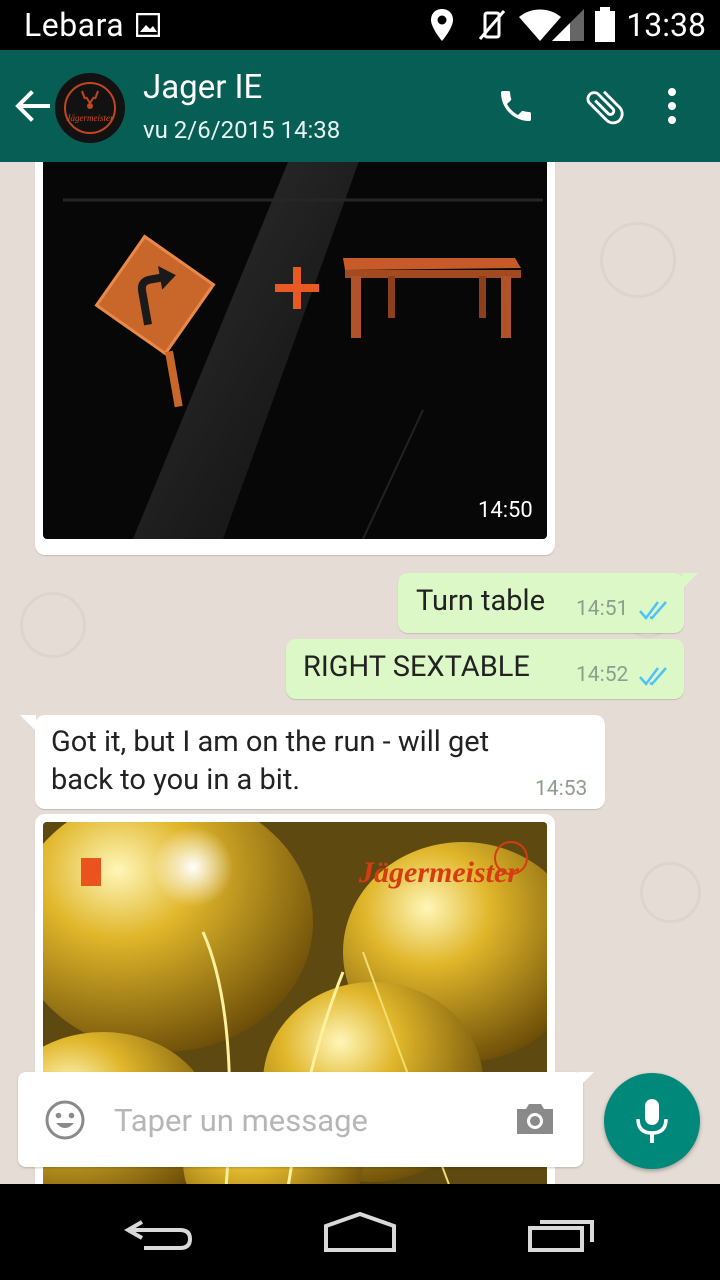  Describe the element at coordinates (505, 510) in the screenshot. I see `message-timestamp: 14:50` at that location.